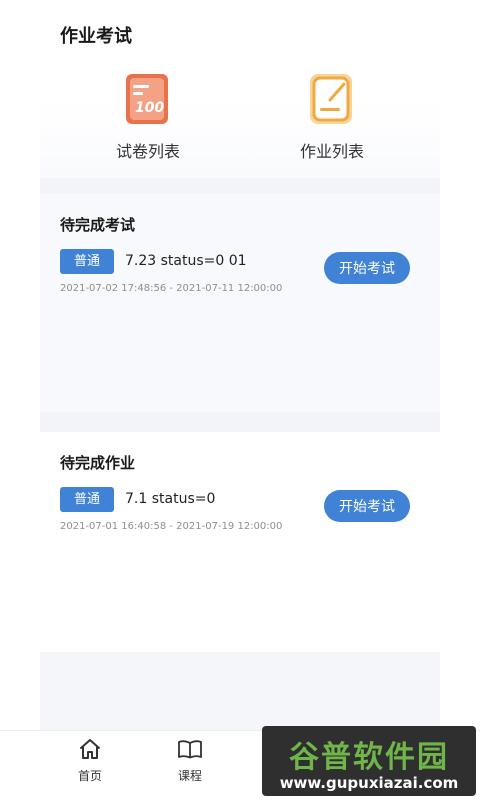 This screenshot has width=480, height=800. What do you see at coordinates (189, 776) in the screenshot?
I see `nav-label-course: 课程` at bounding box center [189, 776].